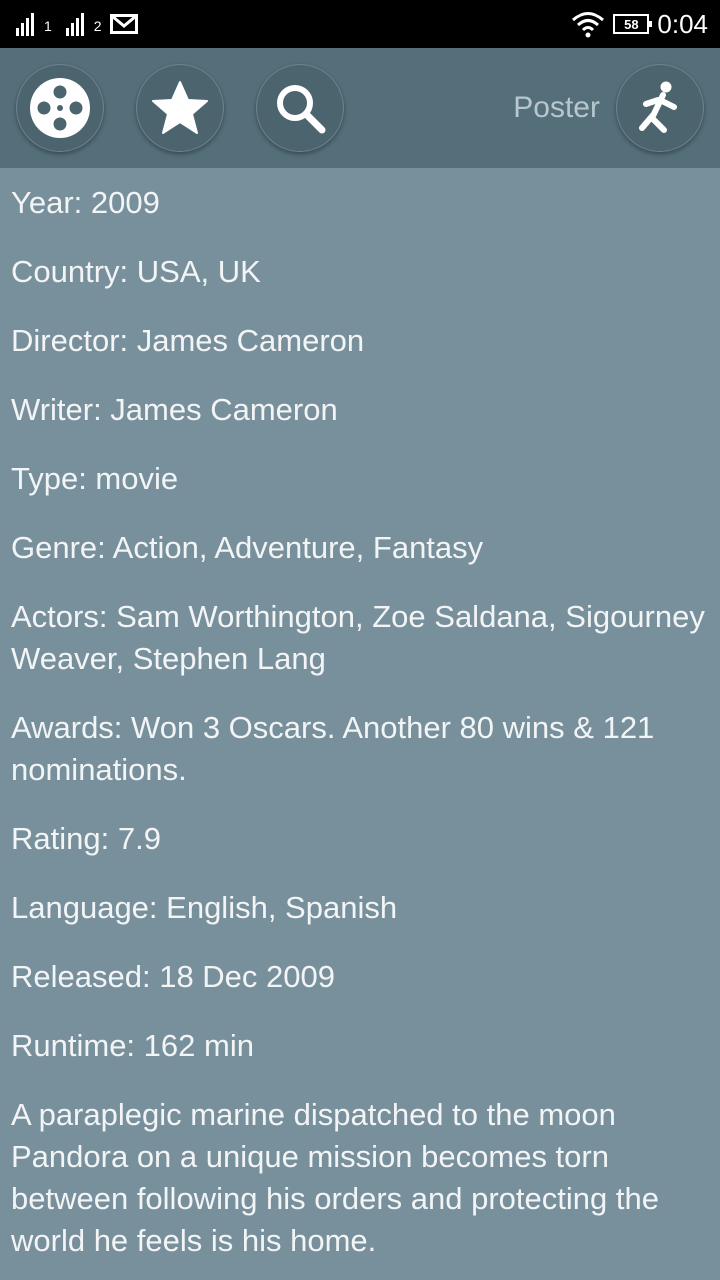  I want to click on movies-button, so click(60, 108).